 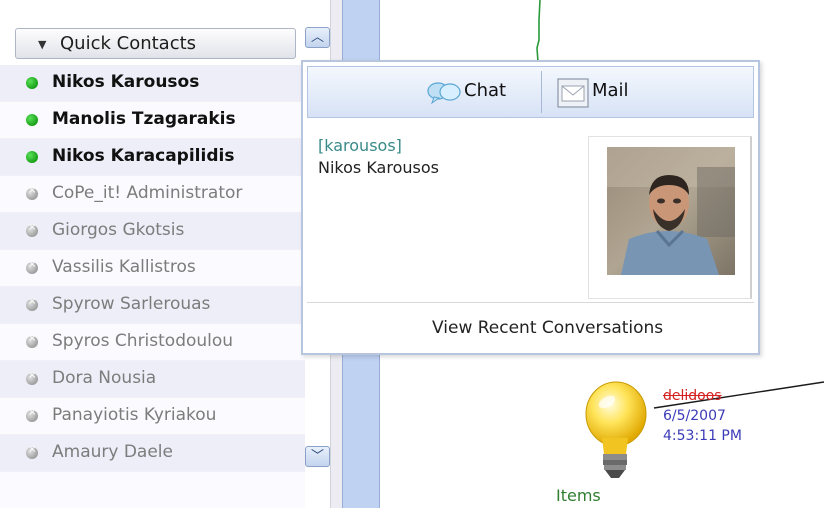 What do you see at coordinates (147, 193) in the screenshot?
I see `contact-name: CoPe_it! Administrator` at bounding box center [147, 193].